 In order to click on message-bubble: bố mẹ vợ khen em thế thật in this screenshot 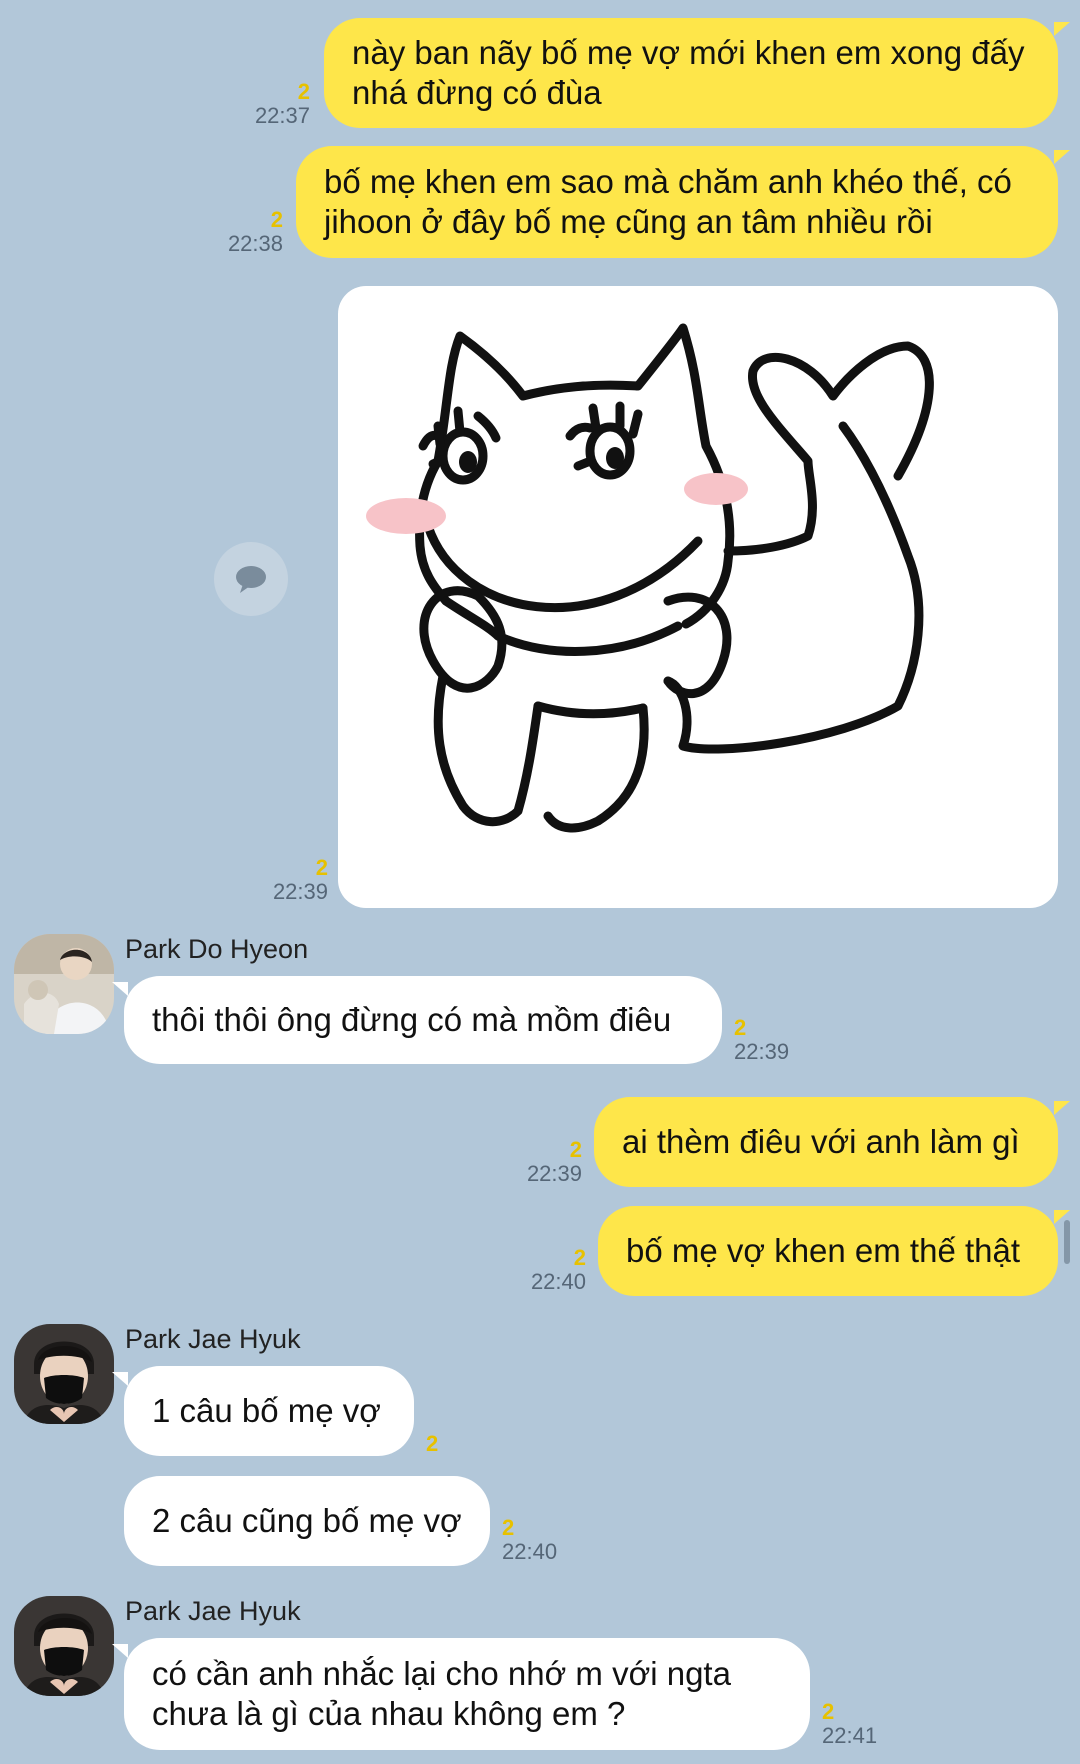, I will do `click(828, 1251)`.